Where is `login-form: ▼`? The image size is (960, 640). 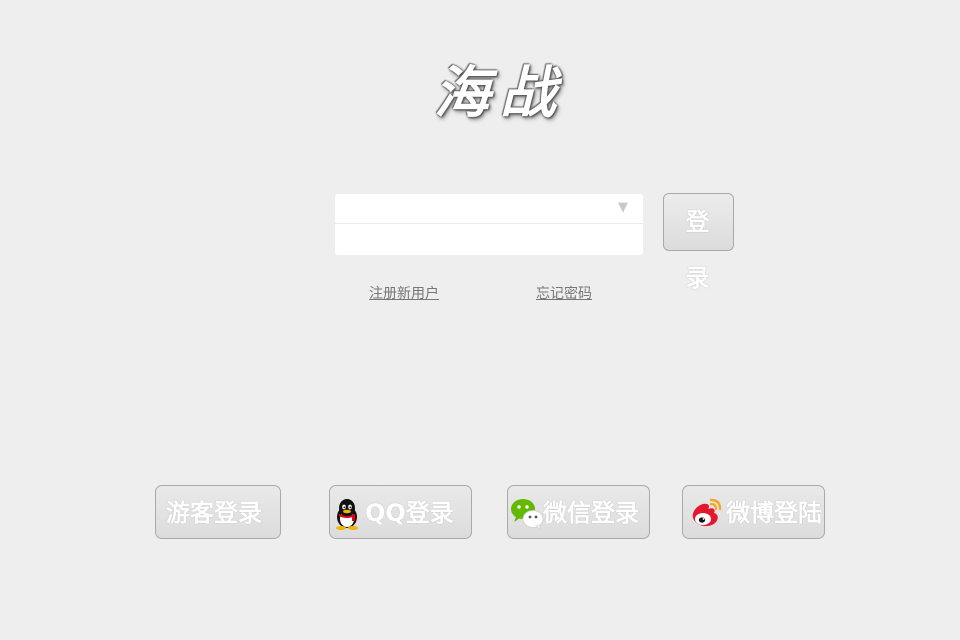 login-form: ▼ is located at coordinates (489, 224).